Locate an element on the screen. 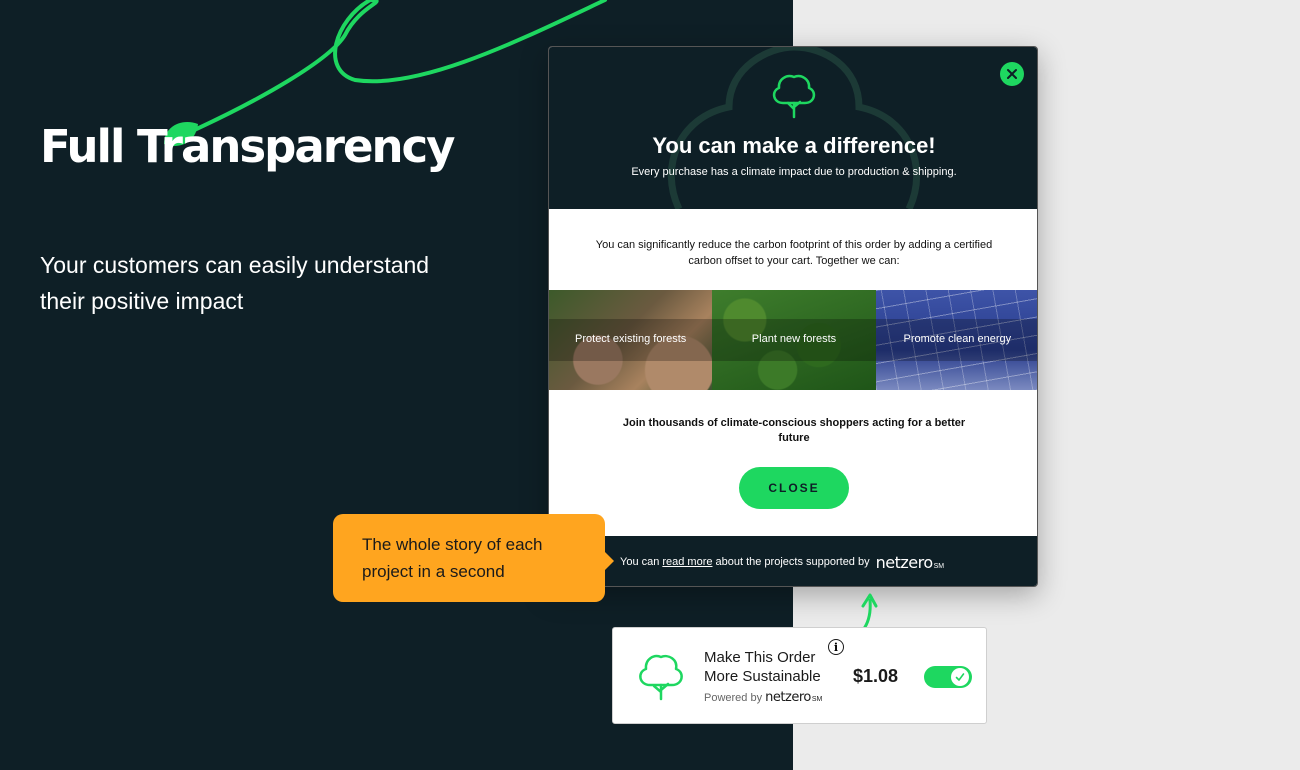 This screenshot has height=770, width=1300. offset-price: $1.08 is located at coordinates (876, 676).